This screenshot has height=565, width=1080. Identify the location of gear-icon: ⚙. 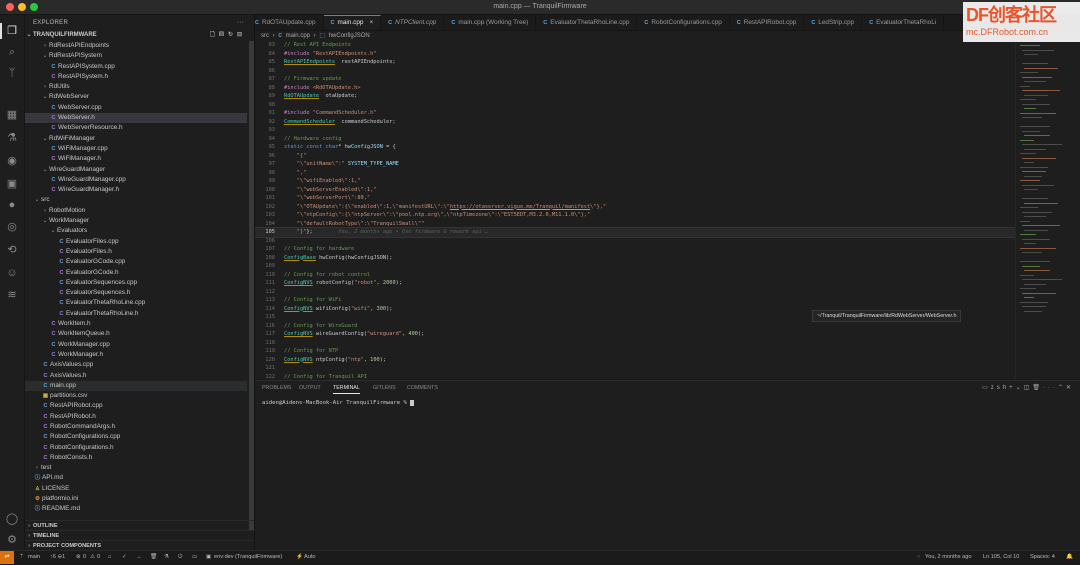
(12, 540).